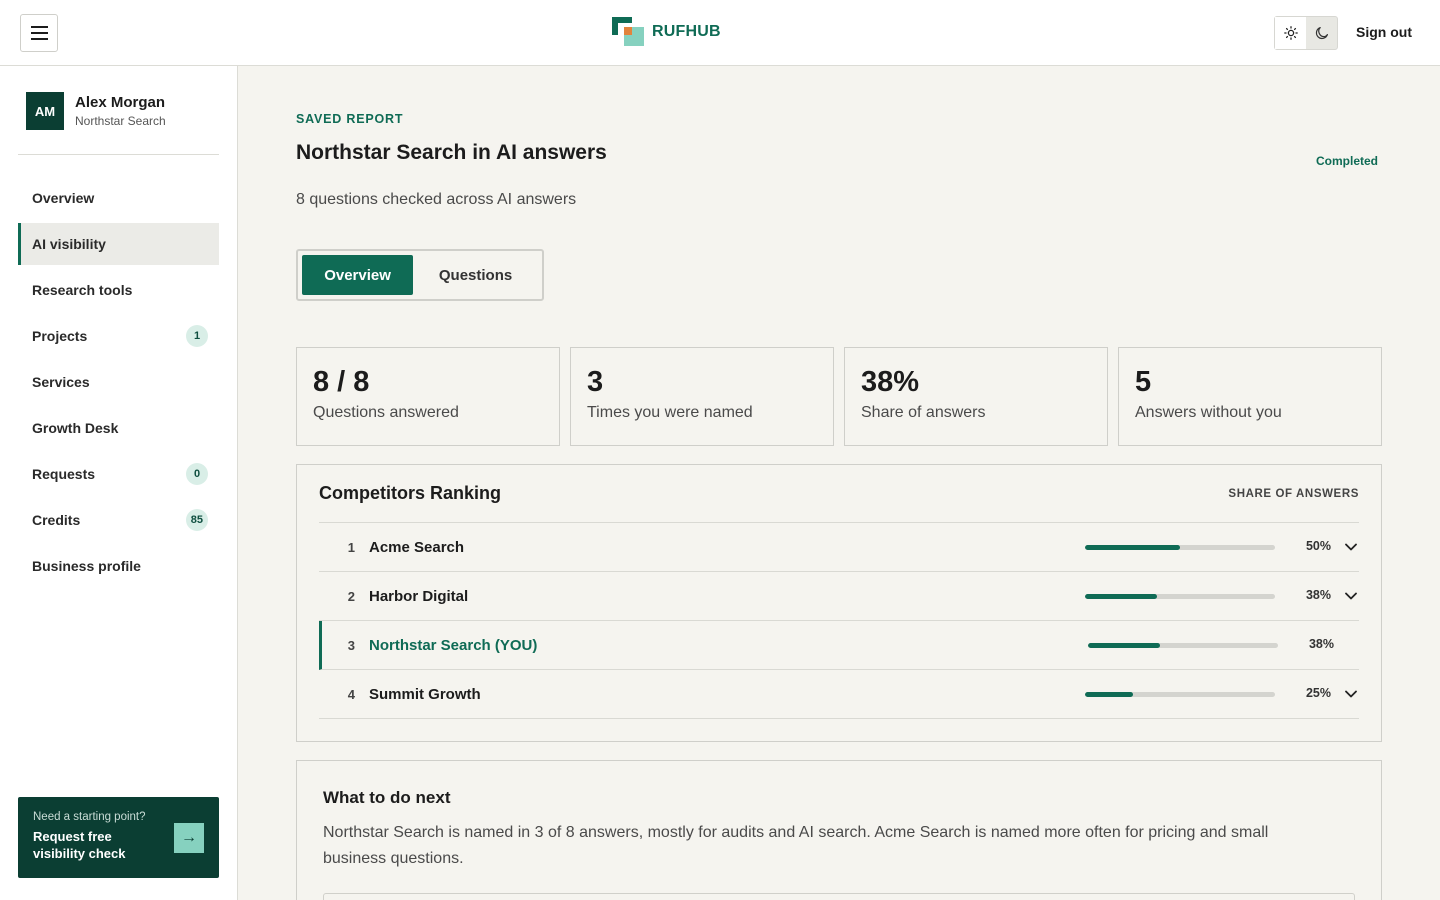 The height and width of the screenshot is (900, 1440). What do you see at coordinates (118, 336) in the screenshot?
I see `sidebar-item-projects: Projects 1` at bounding box center [118, 336].